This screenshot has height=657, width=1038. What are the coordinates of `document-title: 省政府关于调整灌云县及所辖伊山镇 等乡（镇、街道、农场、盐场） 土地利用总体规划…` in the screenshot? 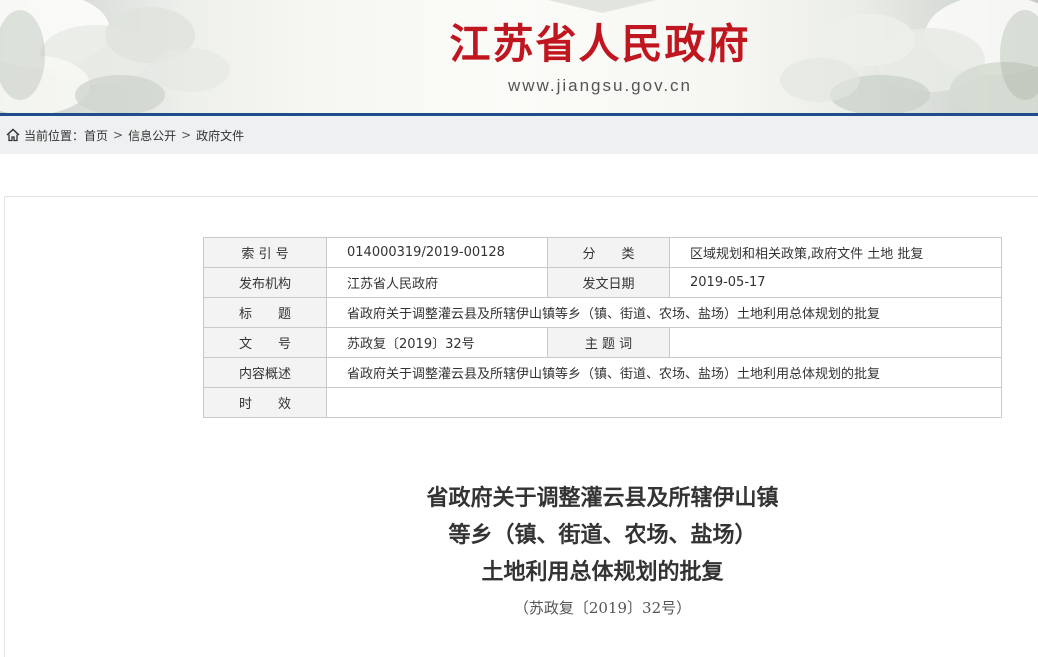 It's located at (602, 535).